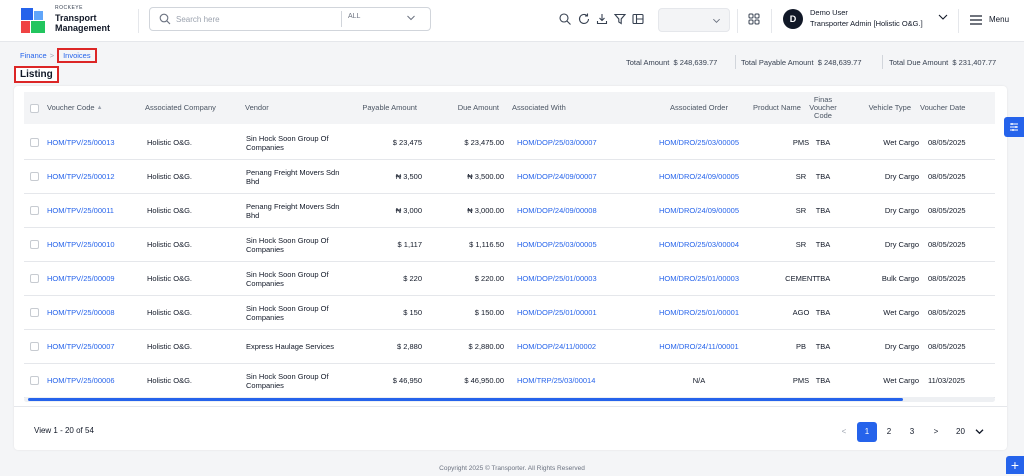 The image size is (1024, 476). I want to click on total-payable-amount: Total Payable Amount $ 248,639.77, so click(801, 62).